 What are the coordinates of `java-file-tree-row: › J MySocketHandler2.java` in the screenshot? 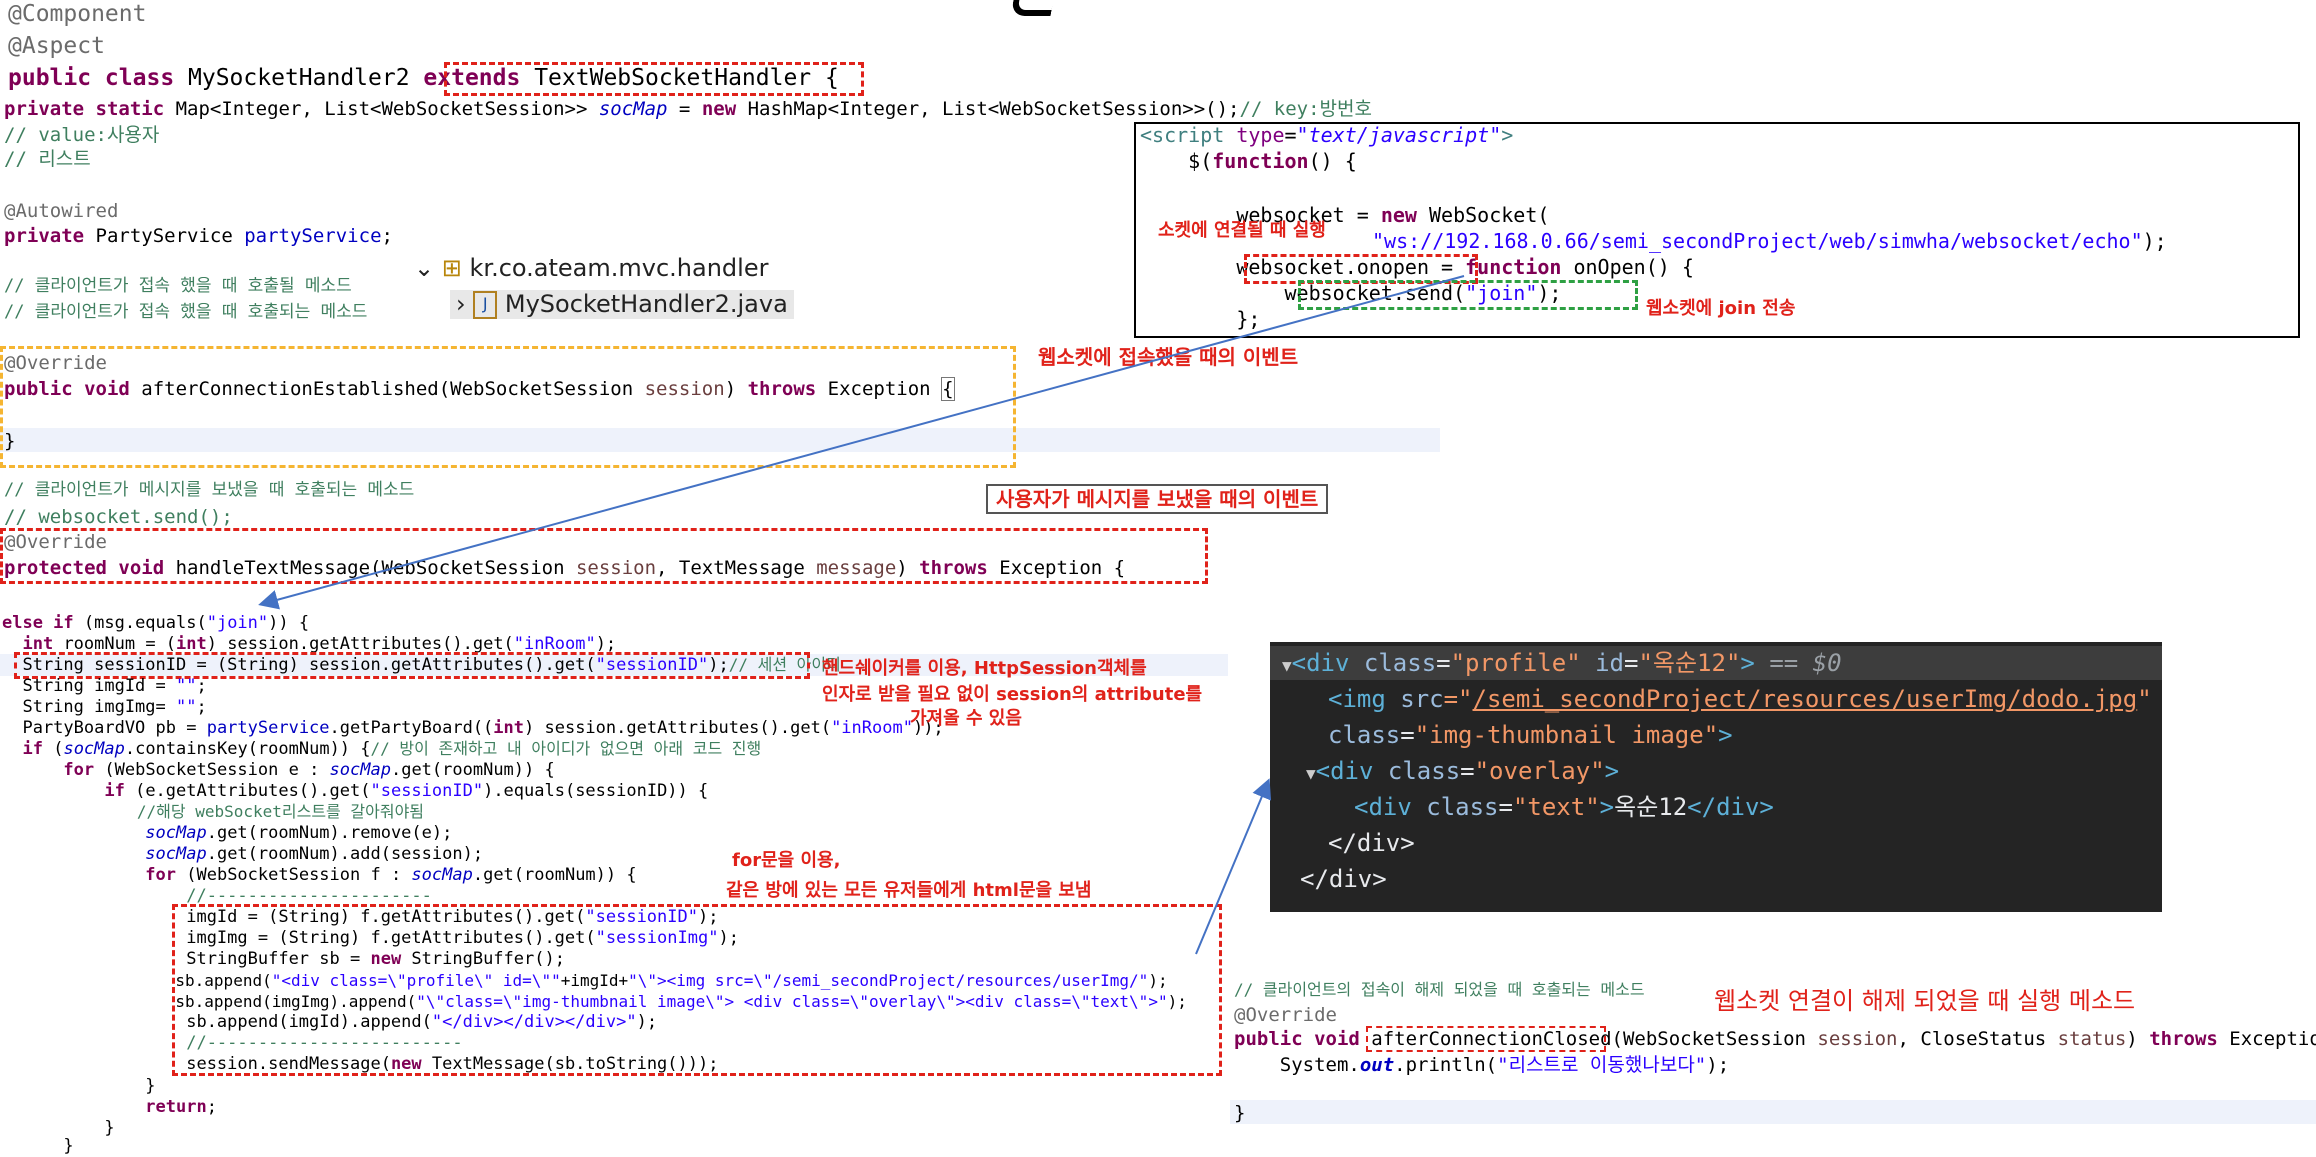 It's located at (622, 304).